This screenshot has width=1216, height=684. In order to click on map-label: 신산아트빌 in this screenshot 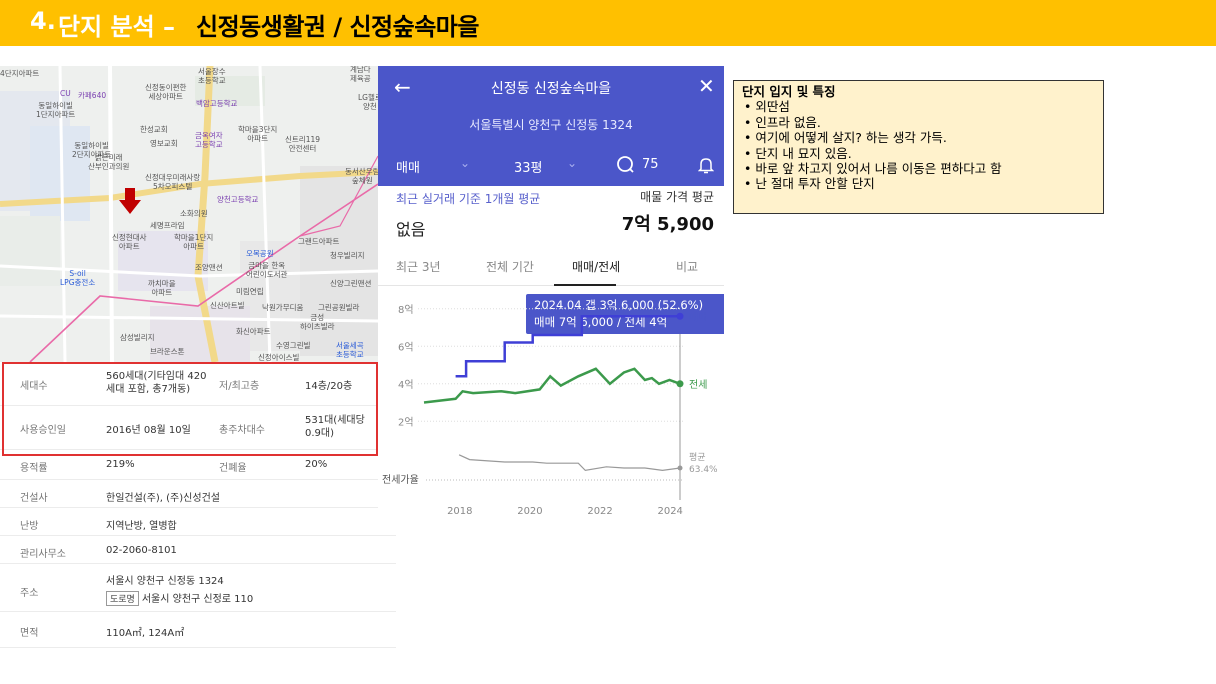, I will do `click(227, 305)`.